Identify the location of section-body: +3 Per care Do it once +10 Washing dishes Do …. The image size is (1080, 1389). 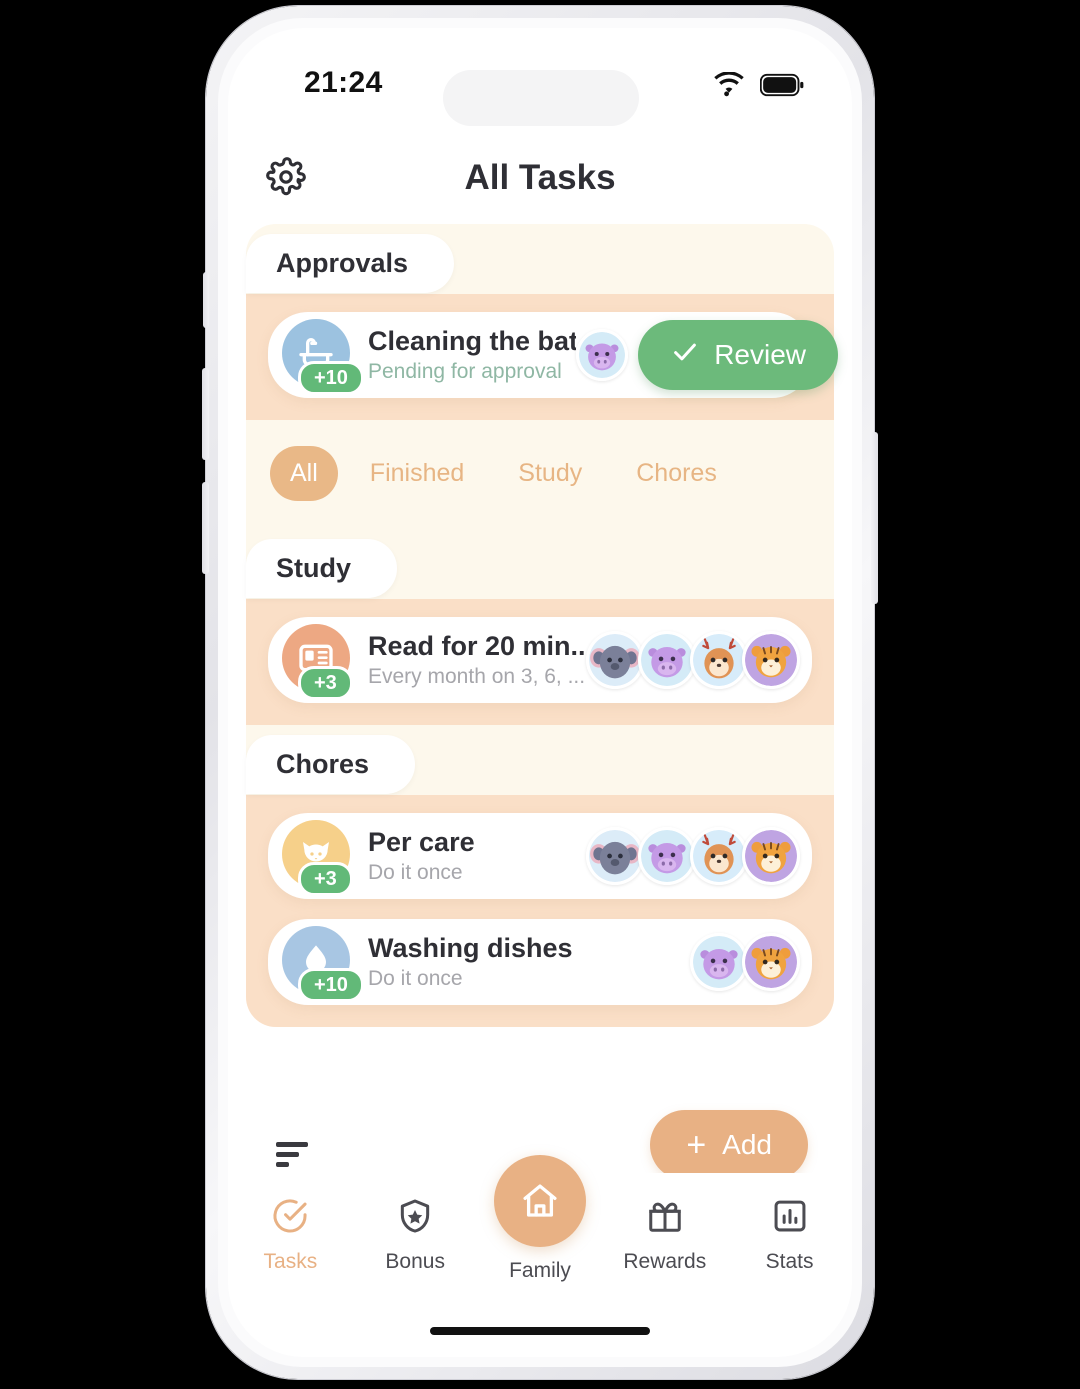
(540, 911).